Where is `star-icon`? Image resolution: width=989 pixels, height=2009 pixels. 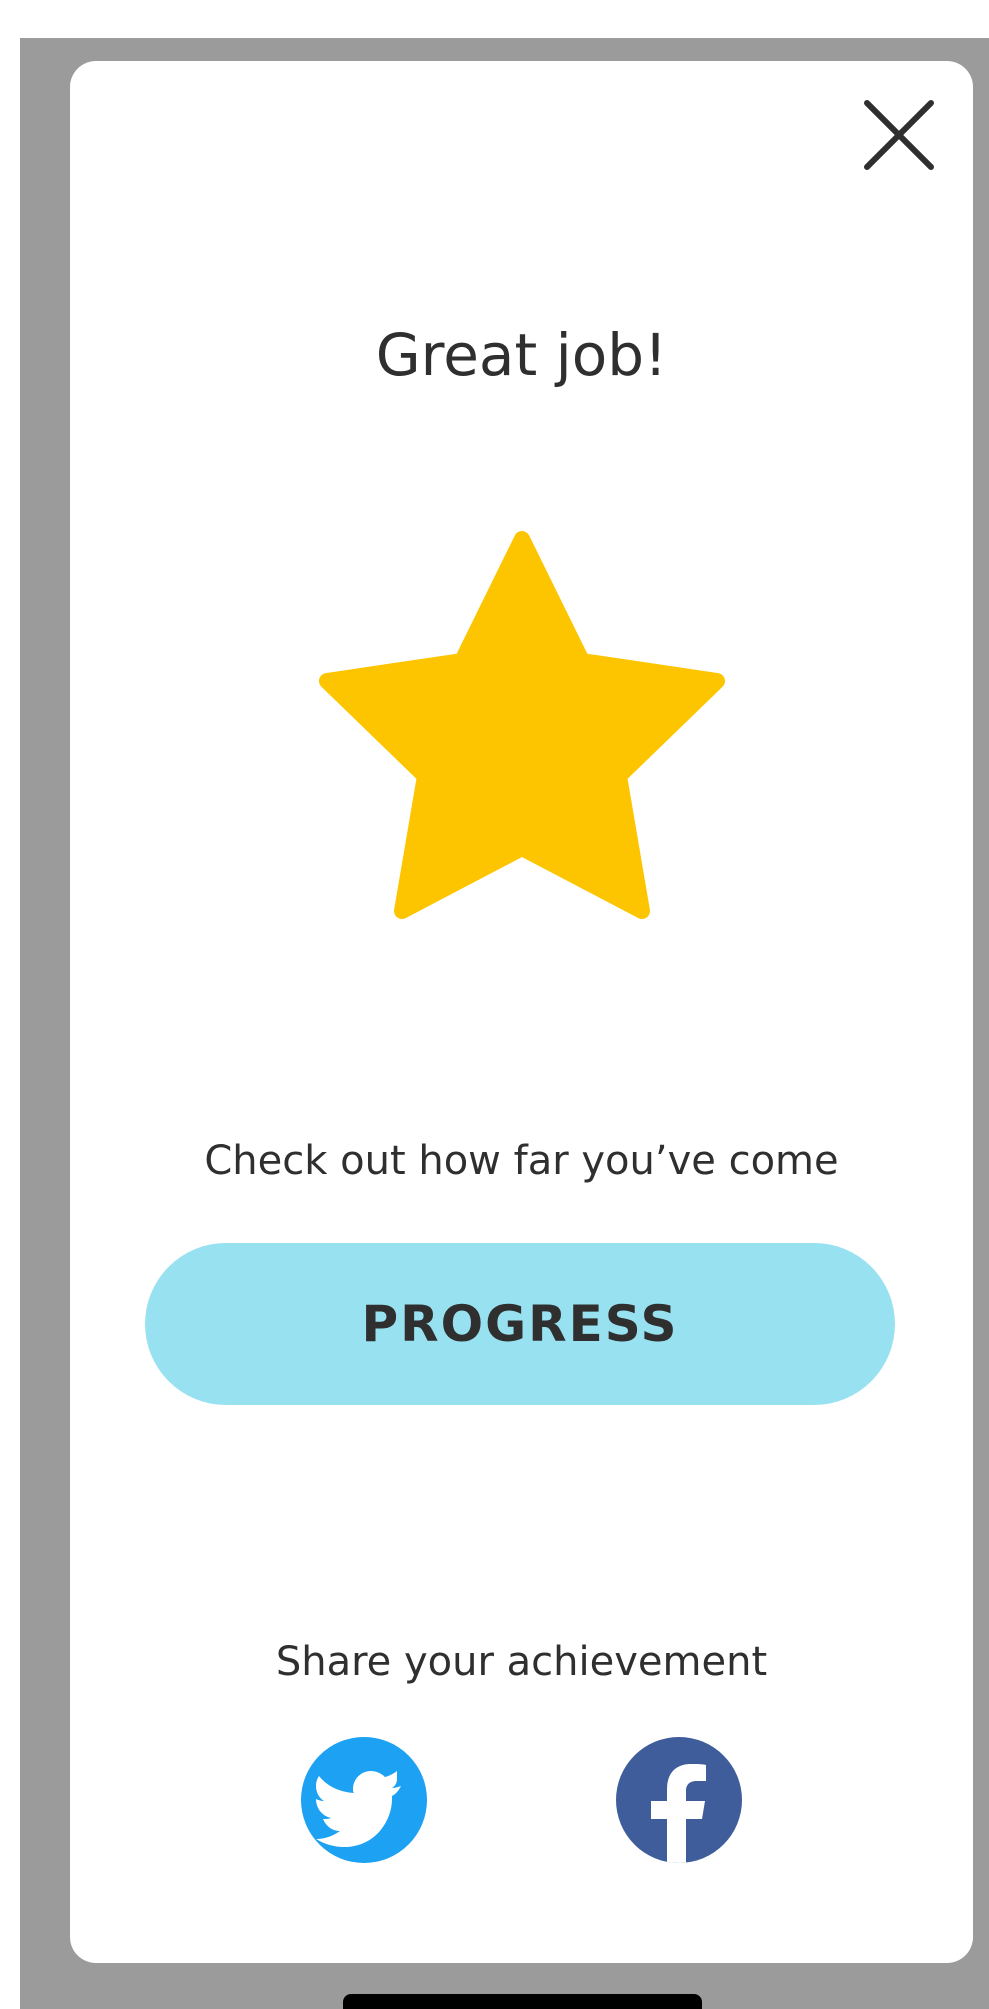 star-icon is located at coordinates (522, 725).